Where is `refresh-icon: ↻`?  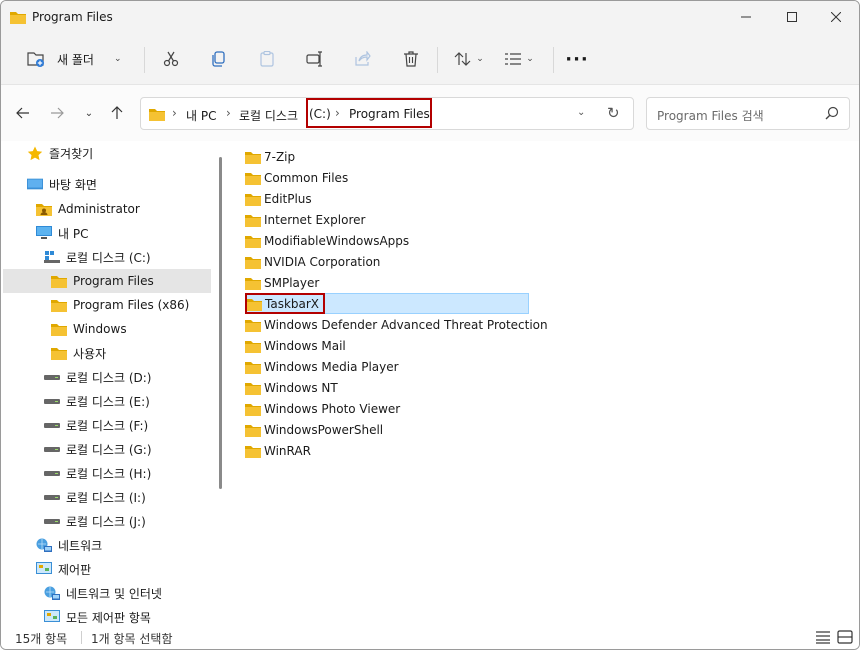
refresh-icon: ↻ is located at coordinates (613, 113).